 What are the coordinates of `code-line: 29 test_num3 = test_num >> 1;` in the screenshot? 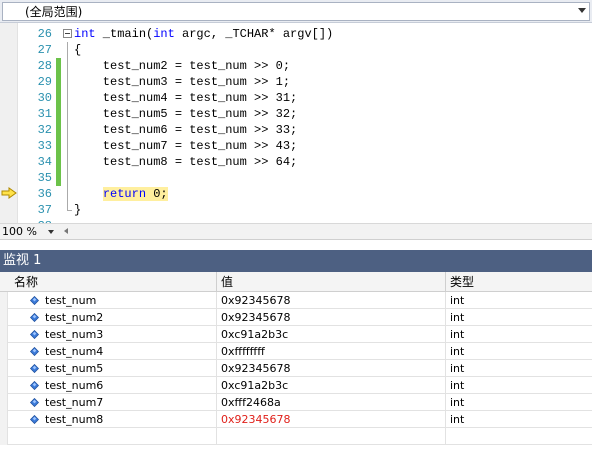 It's located at (305, 82).